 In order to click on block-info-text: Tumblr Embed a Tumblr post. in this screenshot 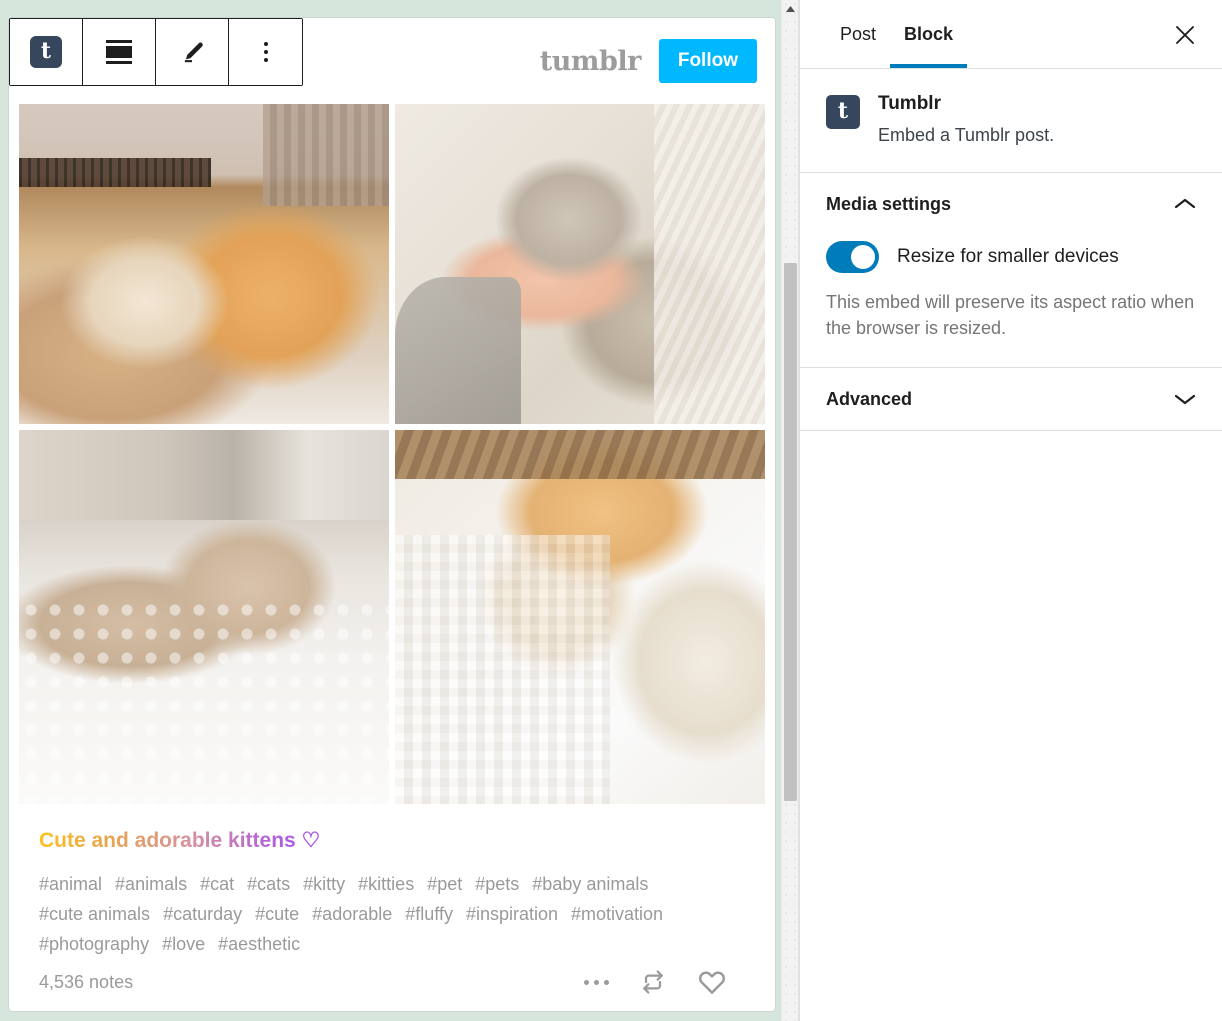, I will do `click(966, 119)`.